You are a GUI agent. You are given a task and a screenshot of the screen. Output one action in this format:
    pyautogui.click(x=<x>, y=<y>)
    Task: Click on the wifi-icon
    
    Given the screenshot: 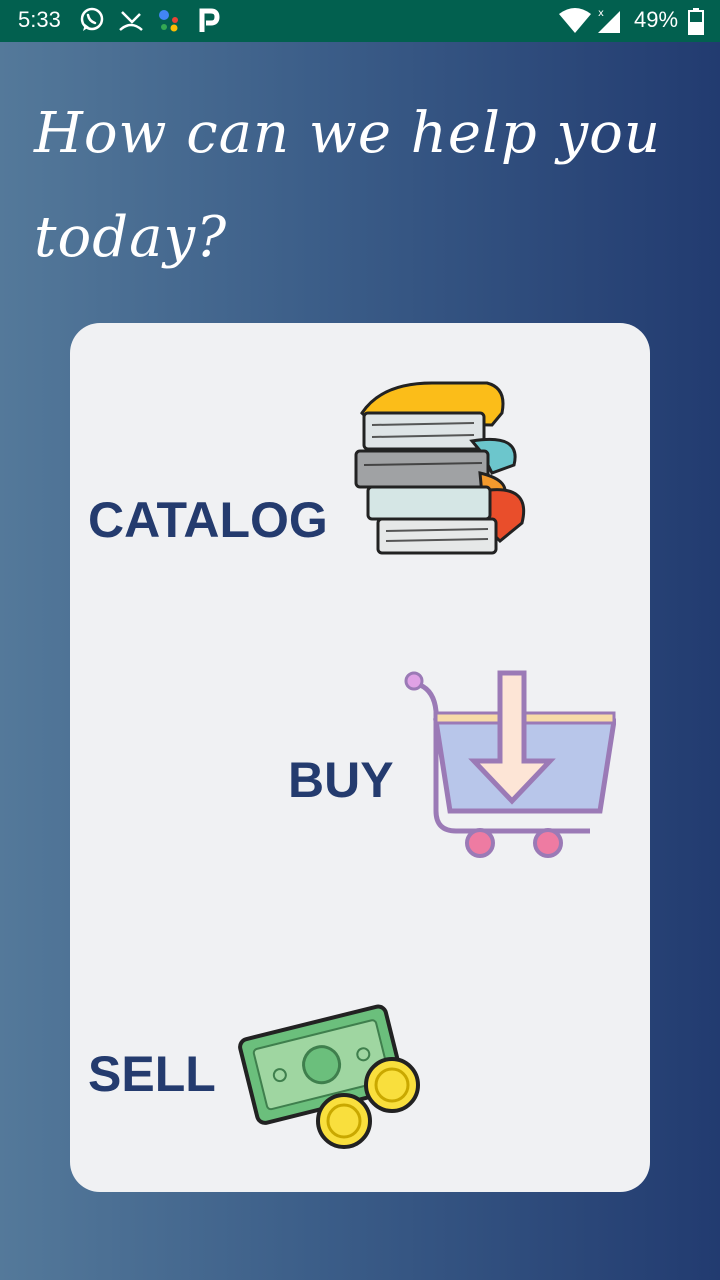 What is the action you would take?
    pyautogui.click(x=575, y=23)
    